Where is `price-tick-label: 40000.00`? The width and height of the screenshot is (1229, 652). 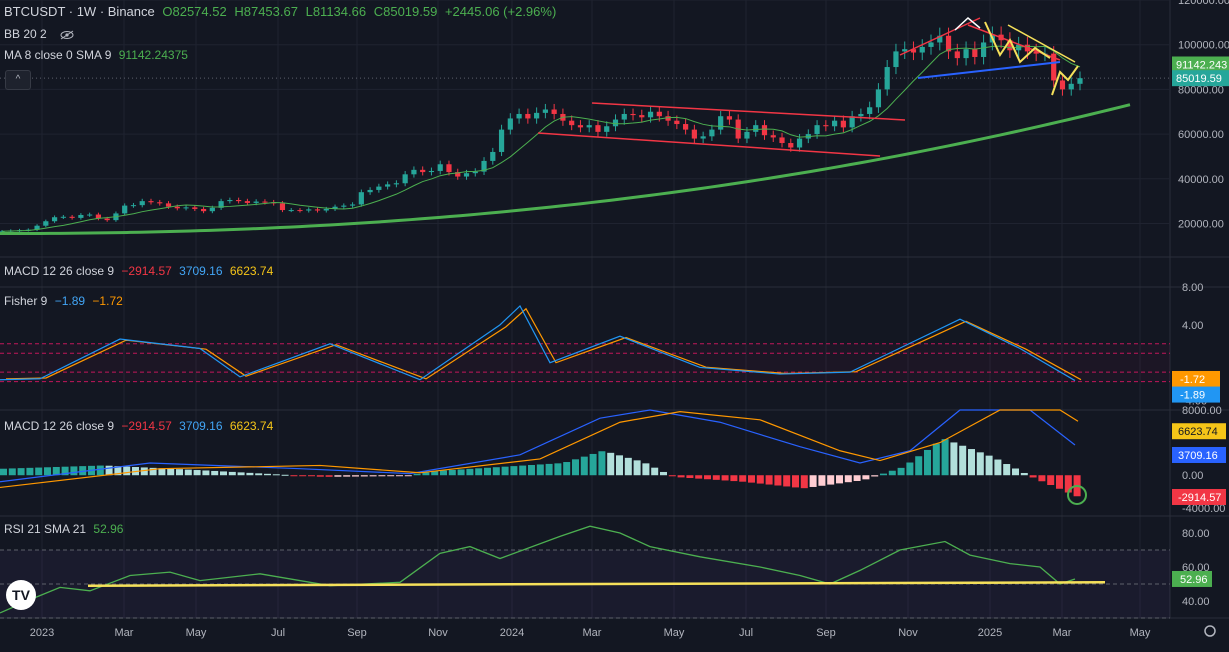 price-tick-label: 40000.00 is located at coordinates (1201, 180).